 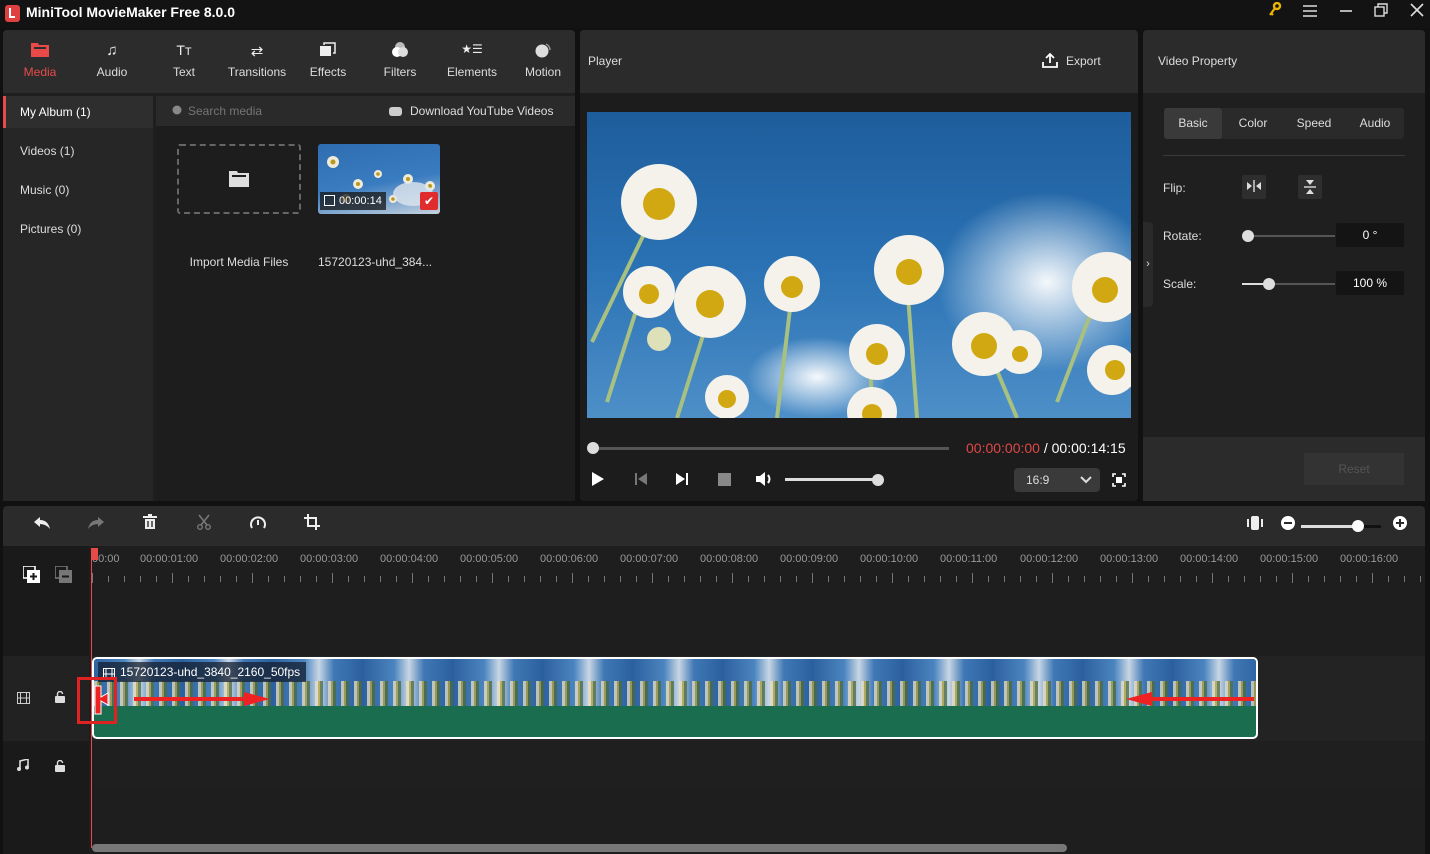 What do you see at coordinates (1284, 469) in the screenshot?
I see `reset-area: Reset` at bounding box center [1284, 469].